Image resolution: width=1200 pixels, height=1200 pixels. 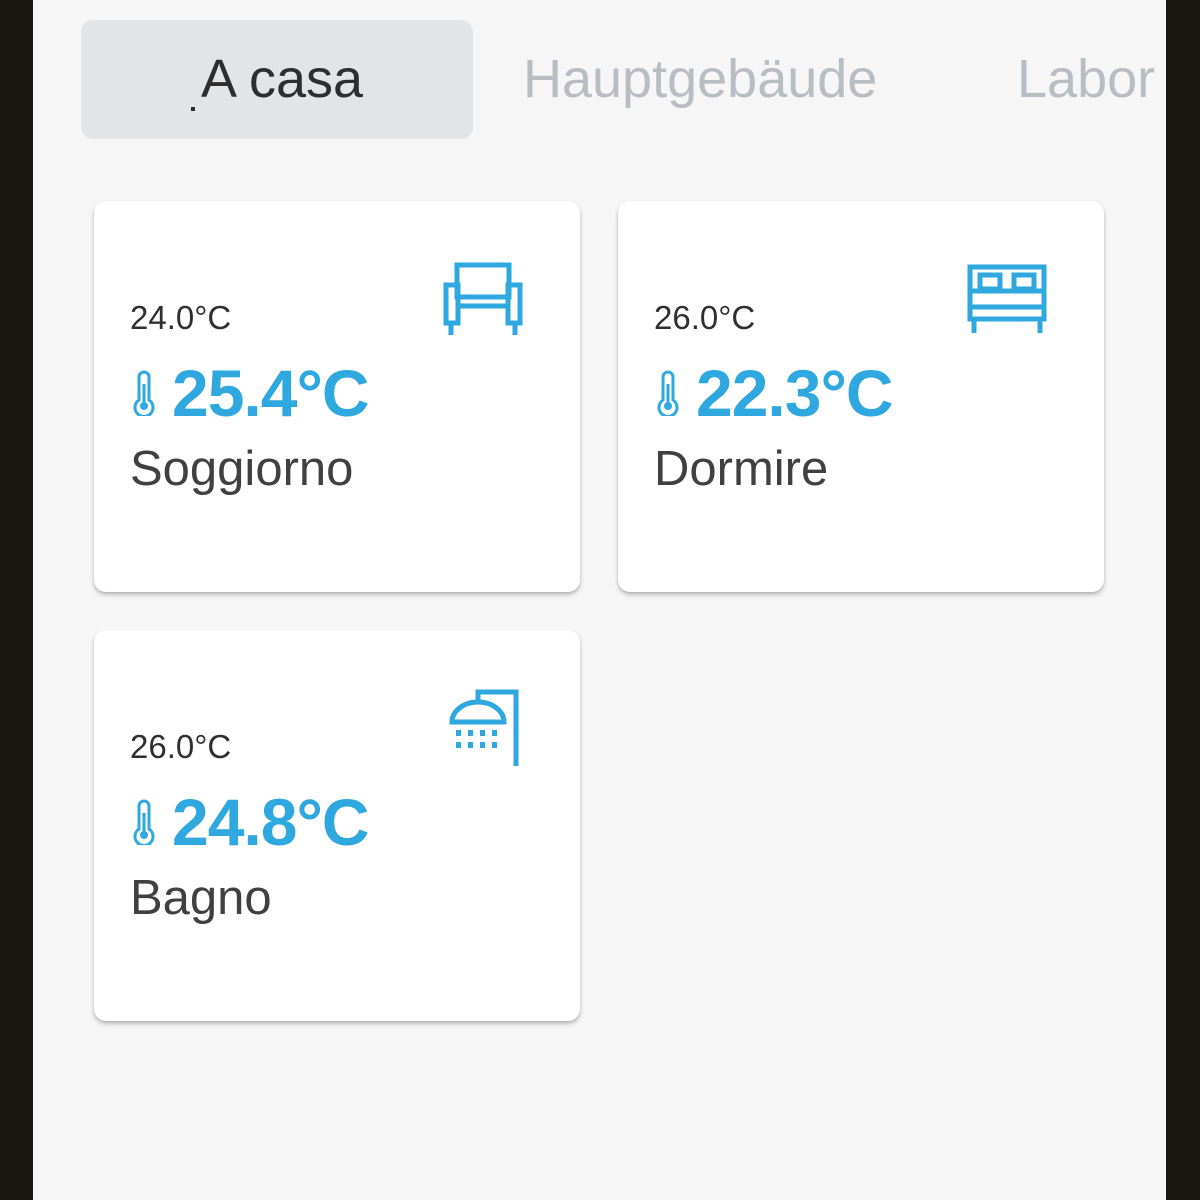 I want to click on cursor-marker, so click(x=192, y=109).